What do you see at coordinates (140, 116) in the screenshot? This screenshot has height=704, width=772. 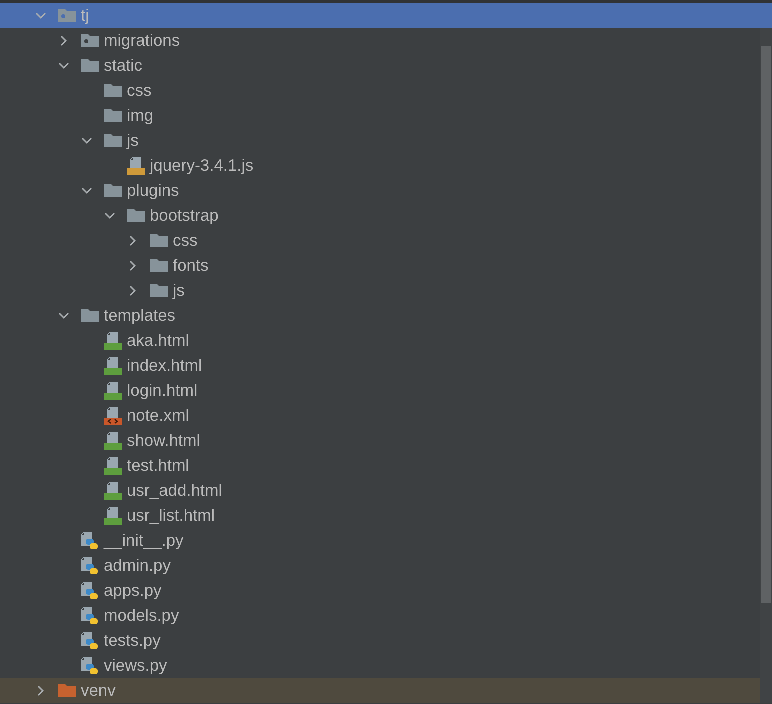 I see `folder-name: img` at bounding box center [140, 116].